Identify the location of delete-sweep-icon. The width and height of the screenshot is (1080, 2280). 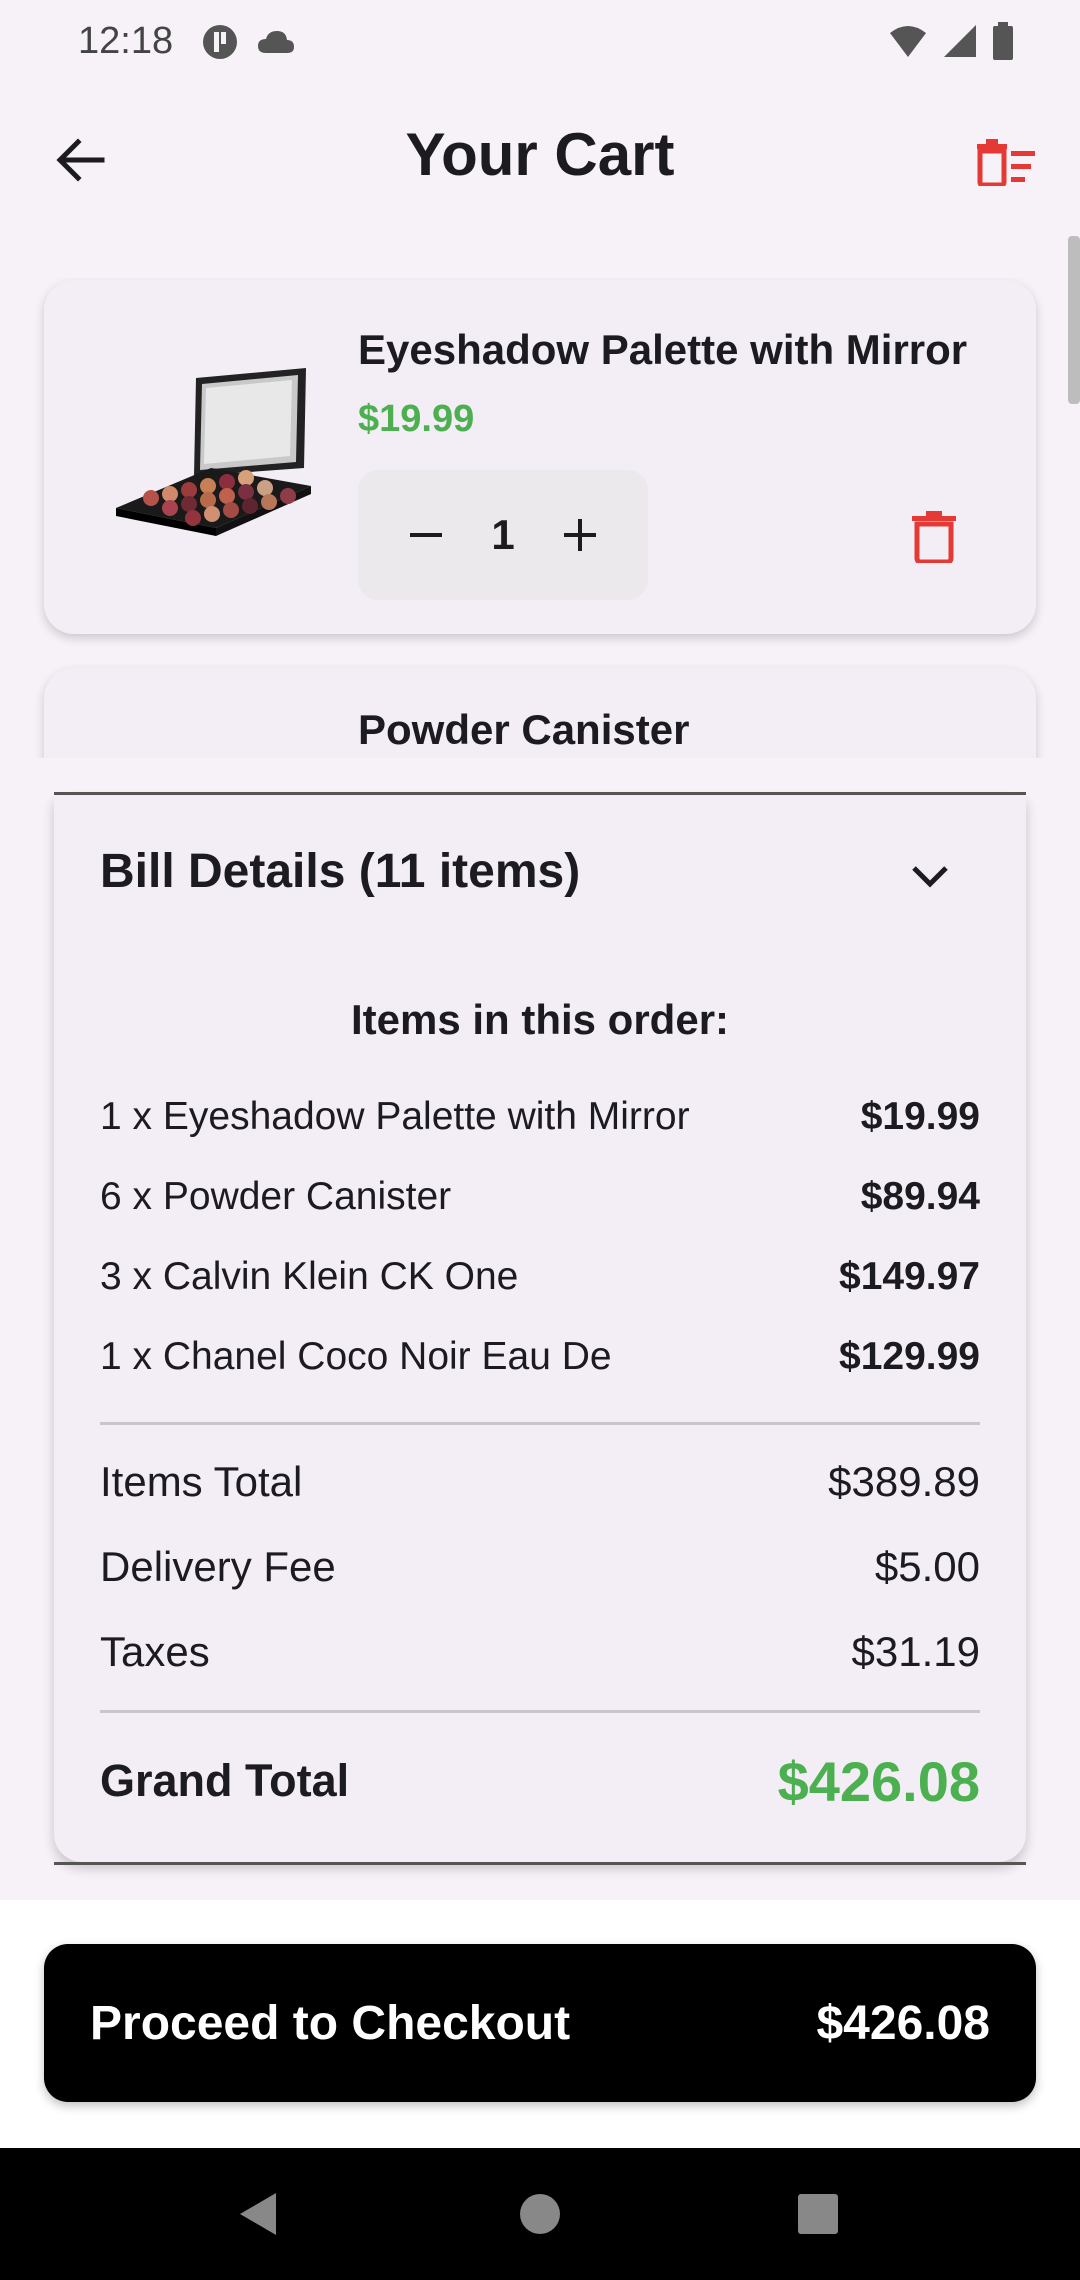
(1006, 162).